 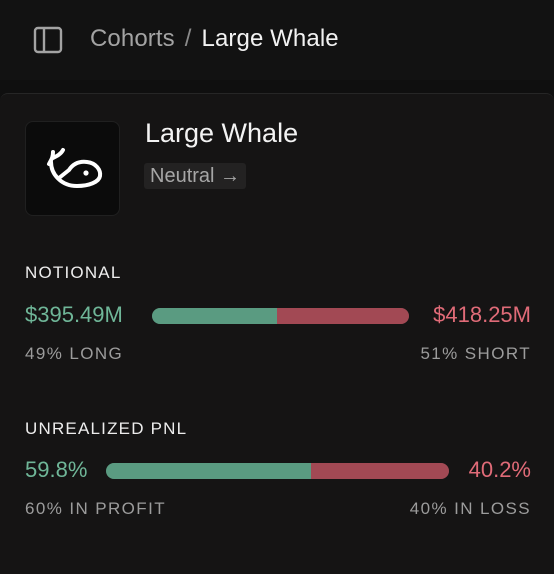 I want to click on sidebar-toggle-button, so click(x=48, y=40).